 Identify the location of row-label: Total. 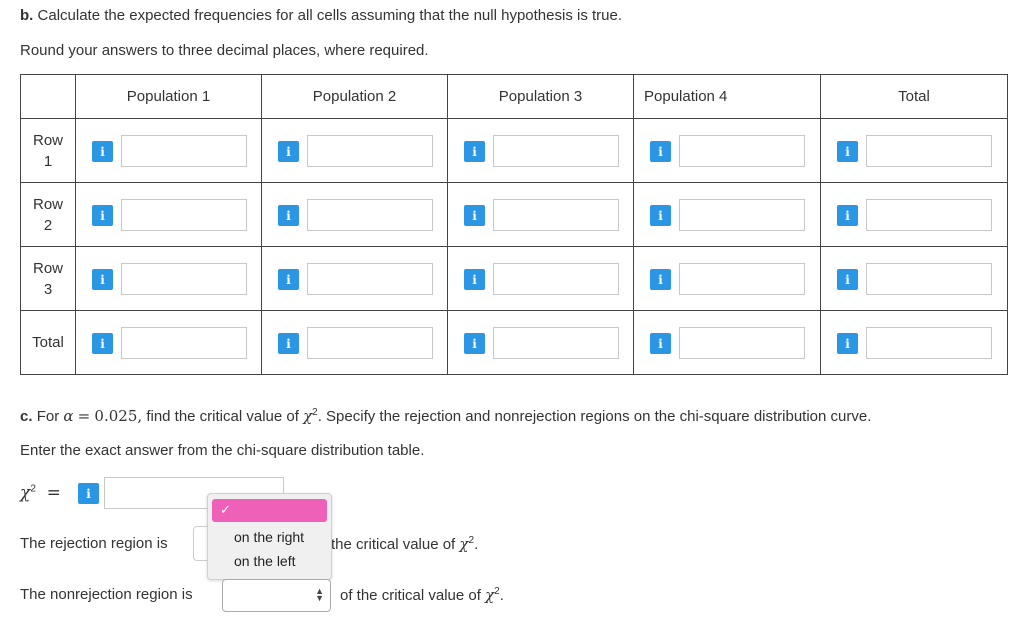
(48, 342).